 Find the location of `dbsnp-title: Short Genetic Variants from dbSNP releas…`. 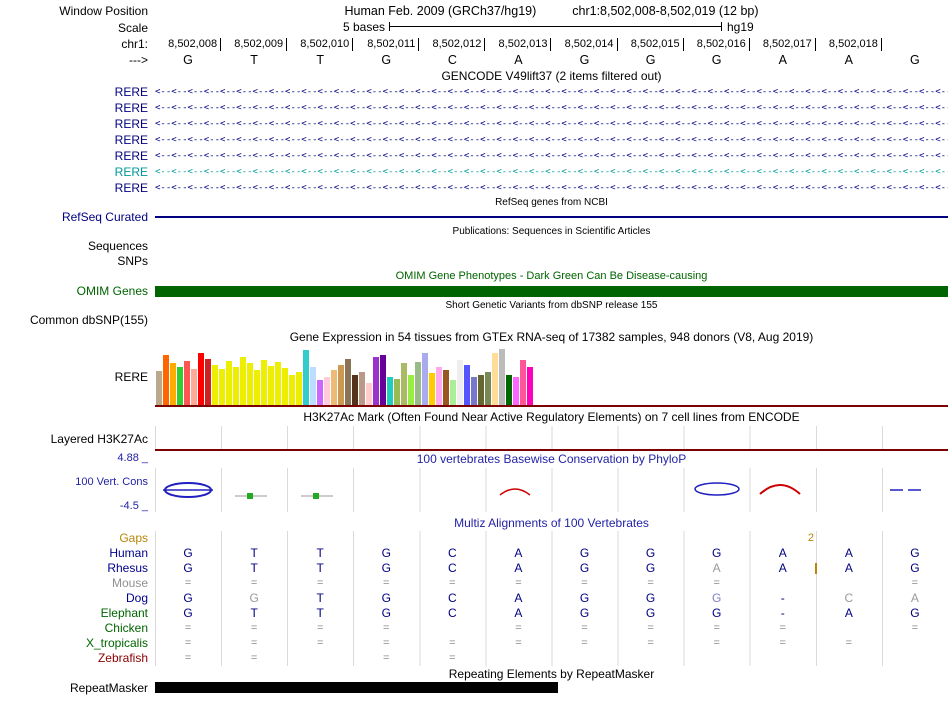

dbsnp-title: Short Genetic Variants from dbSNP releas… is located at coordinates (551, 305).